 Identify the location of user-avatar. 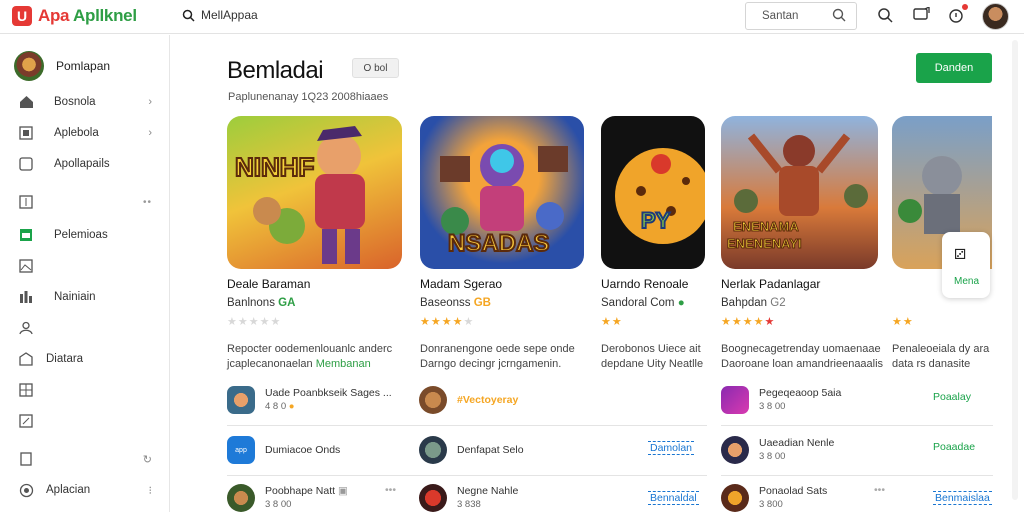
(995, 16).